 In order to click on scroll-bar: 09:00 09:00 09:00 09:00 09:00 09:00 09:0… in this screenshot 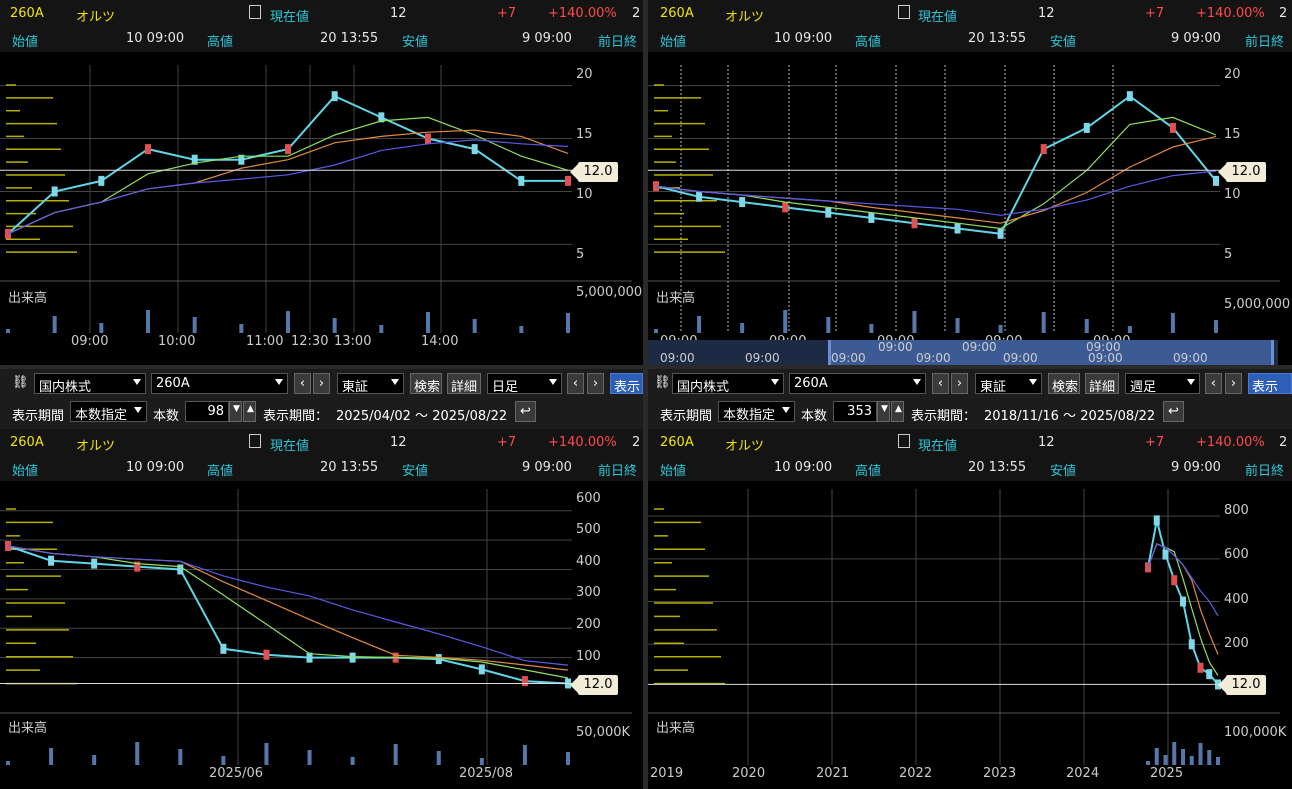, I will do `click(963, 352)`.